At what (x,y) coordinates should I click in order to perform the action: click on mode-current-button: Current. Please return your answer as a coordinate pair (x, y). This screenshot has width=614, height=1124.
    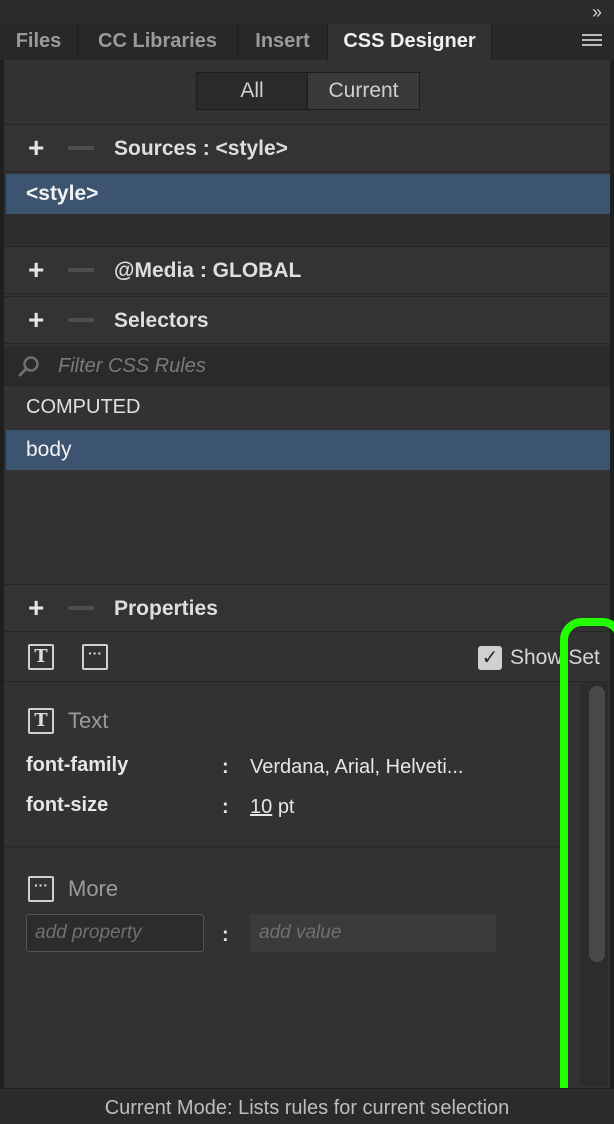
    Looking at the image, I should click on (363, 91).